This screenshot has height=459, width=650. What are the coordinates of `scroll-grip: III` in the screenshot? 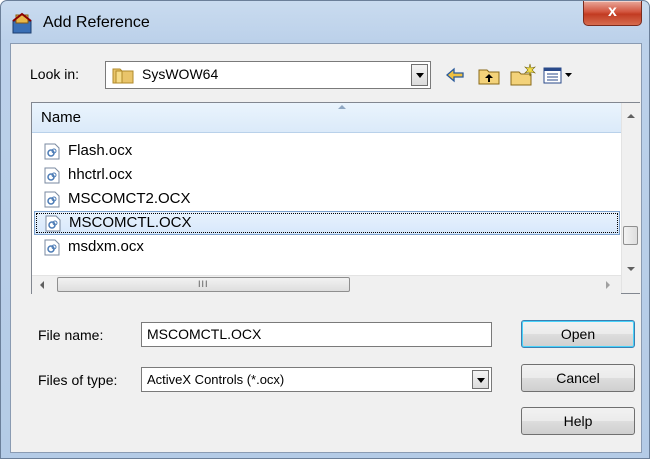 It's located at (203, 284).